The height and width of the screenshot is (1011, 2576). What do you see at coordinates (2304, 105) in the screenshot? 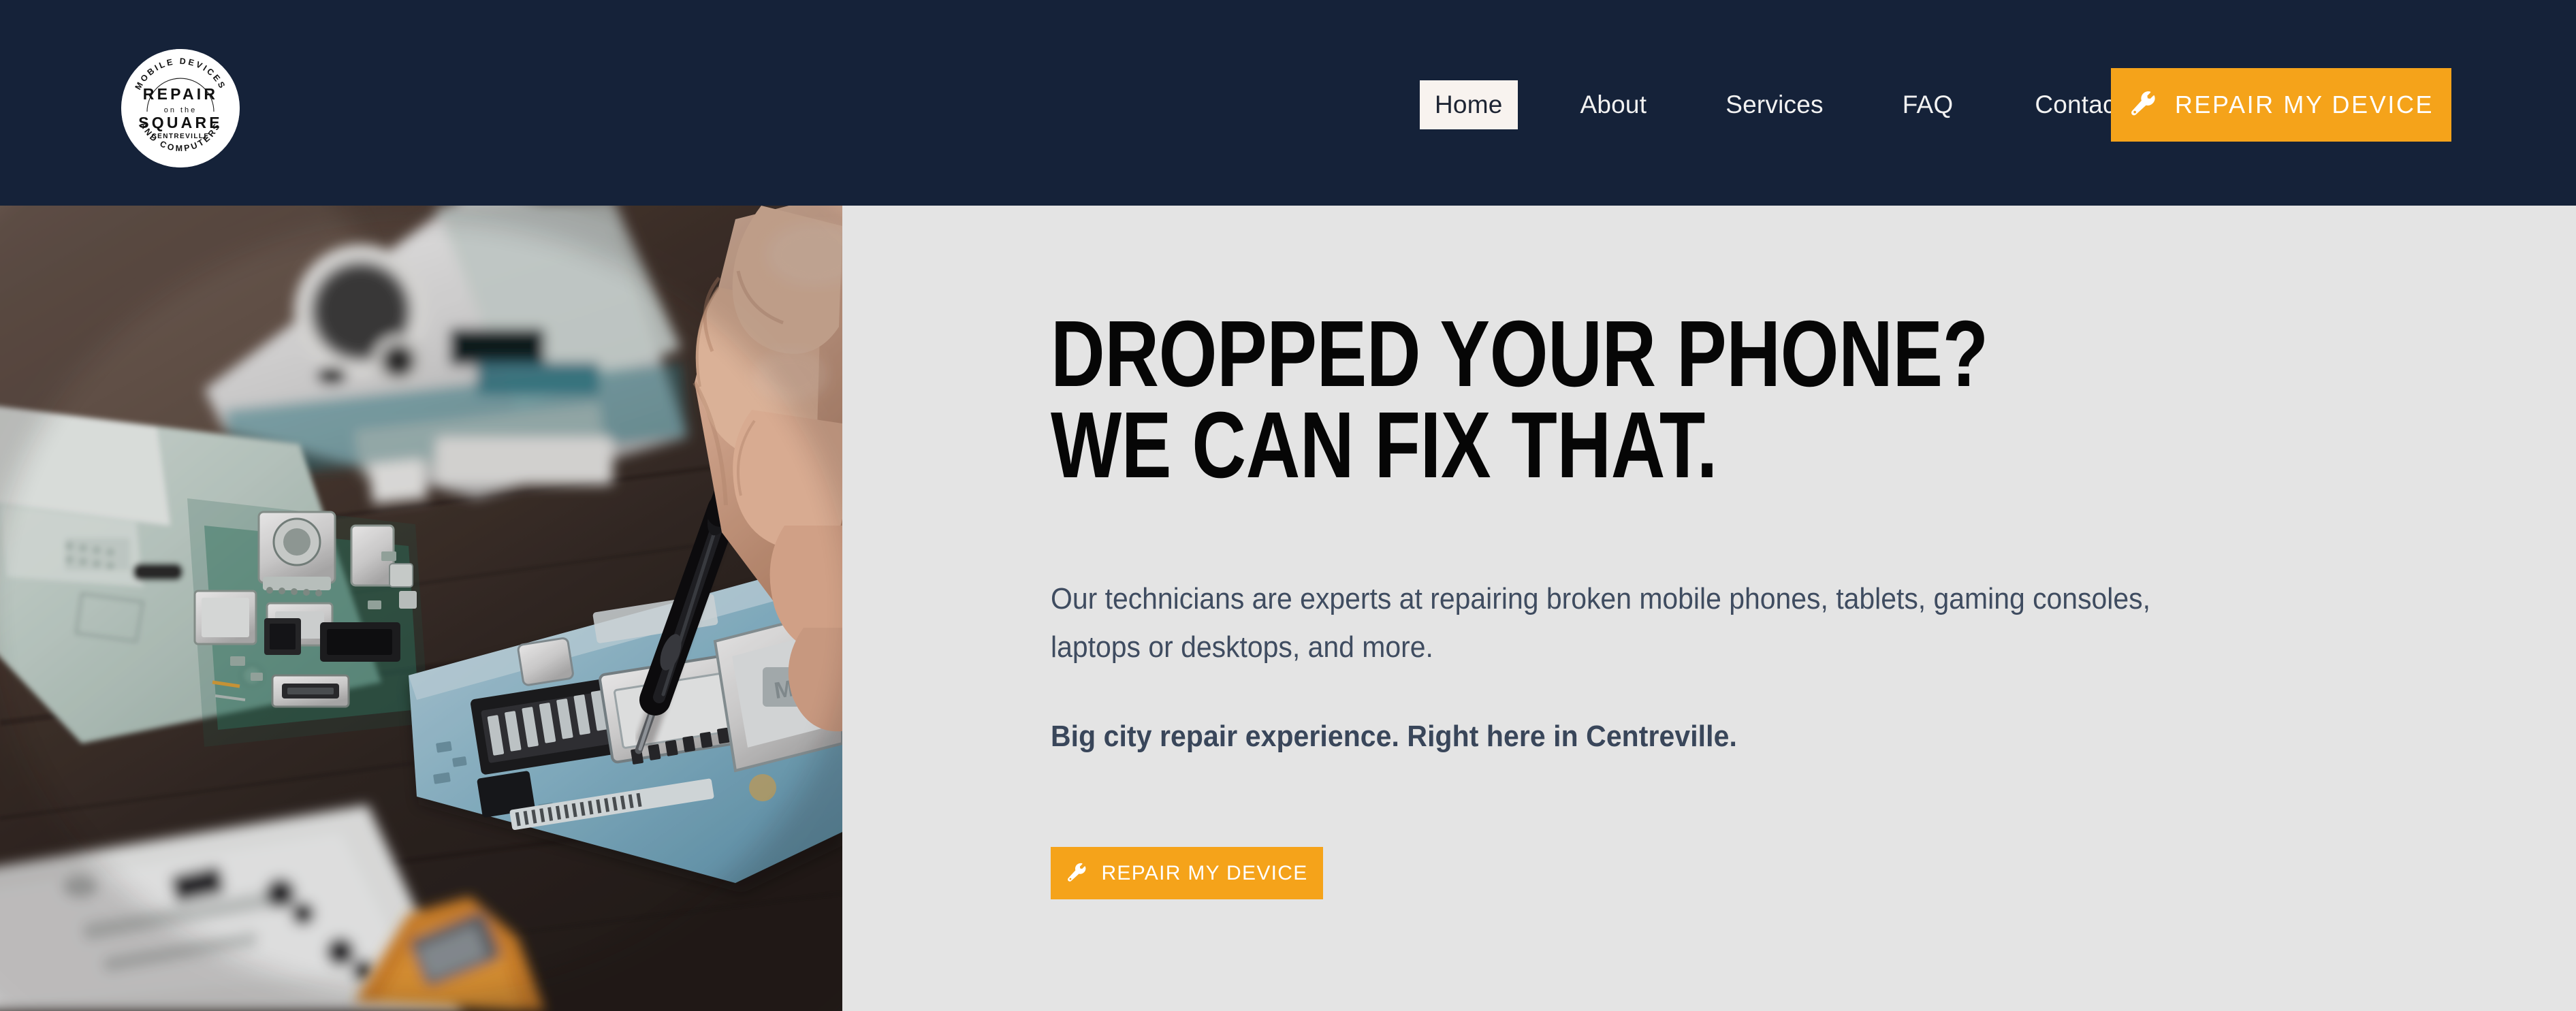
I see `header-cta-label: REPAIR MY DEVICE` at bounding box center [2304, 105].